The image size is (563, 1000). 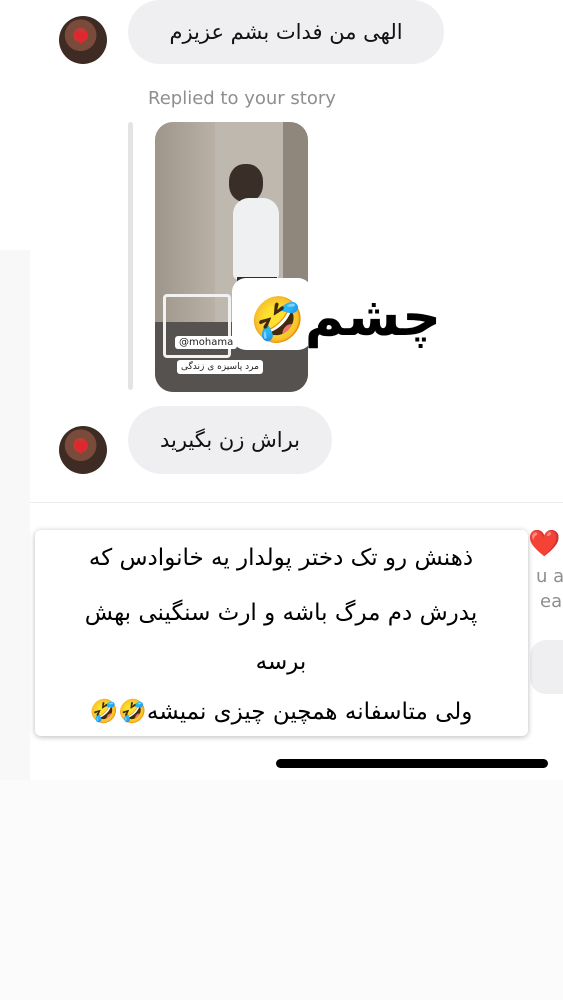 What do you see at coordinates (246, 183) in the screenshot?
I see `story-person-head` at bounding box center [246, 183].